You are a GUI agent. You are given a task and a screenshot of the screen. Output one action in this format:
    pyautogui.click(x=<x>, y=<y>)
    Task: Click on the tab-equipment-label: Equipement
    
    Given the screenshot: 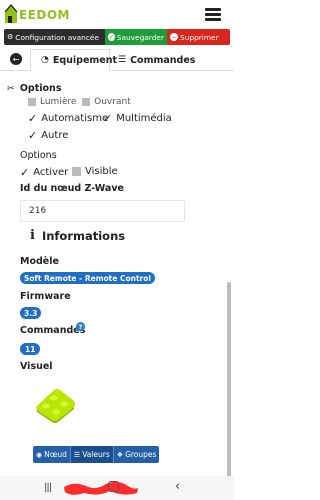 What is the action you would take?
    pyautogui.click(x=85, y=60)
    